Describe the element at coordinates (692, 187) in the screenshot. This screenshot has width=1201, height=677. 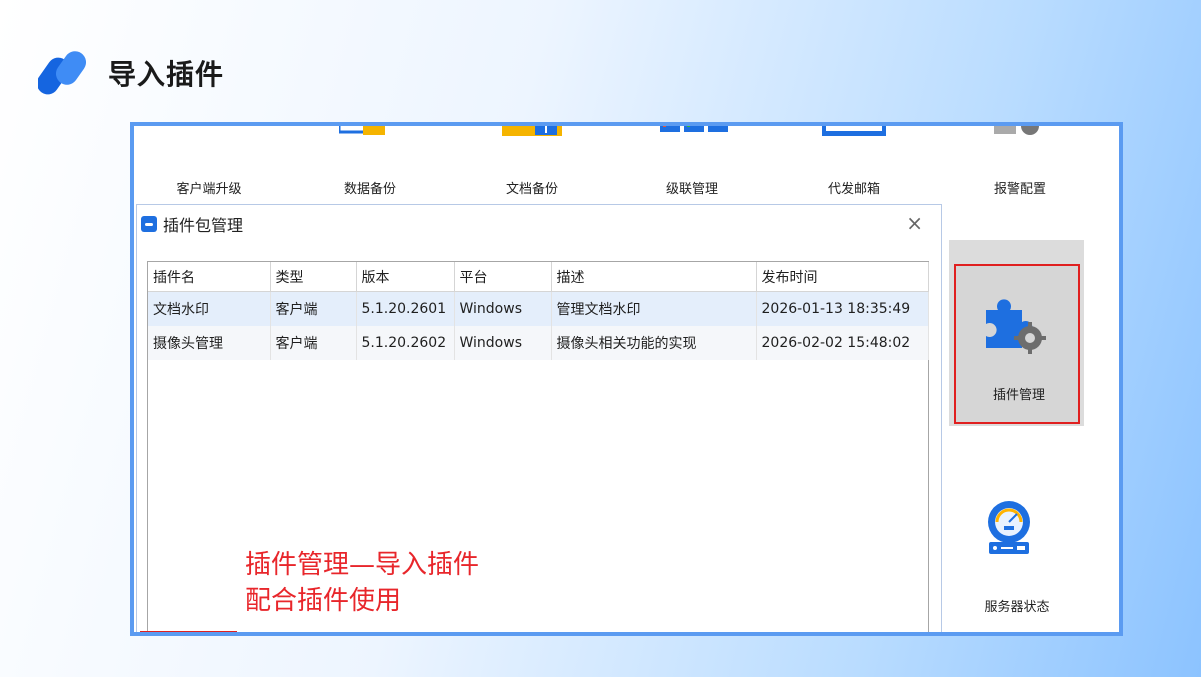
I see `toolbar-label-cascade: 级联管理` at that location.